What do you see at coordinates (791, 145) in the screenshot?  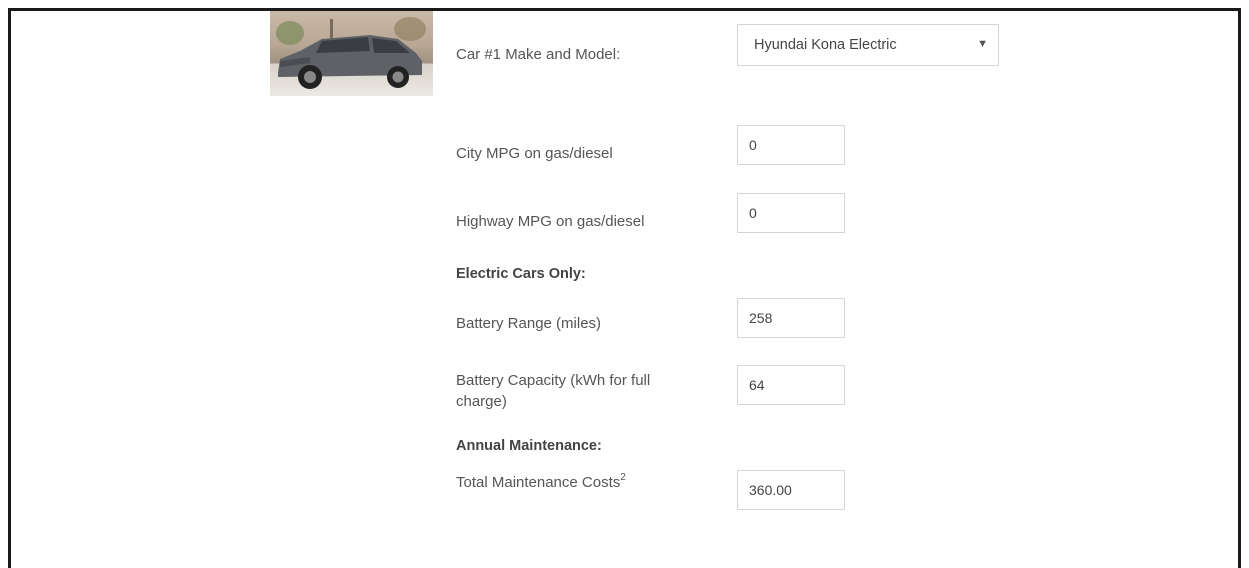 I see `city-mpg-input` at bounding box center [791, 145].